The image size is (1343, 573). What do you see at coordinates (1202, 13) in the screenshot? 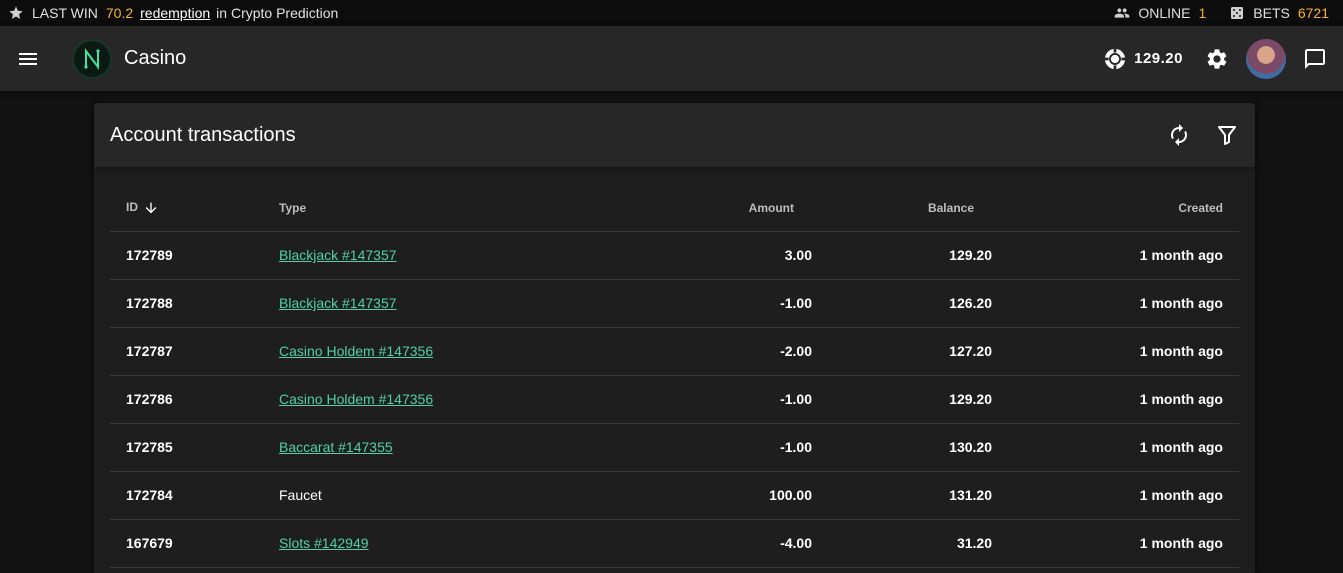
I see `online-count: 1` at bounding box center [1202, 13].